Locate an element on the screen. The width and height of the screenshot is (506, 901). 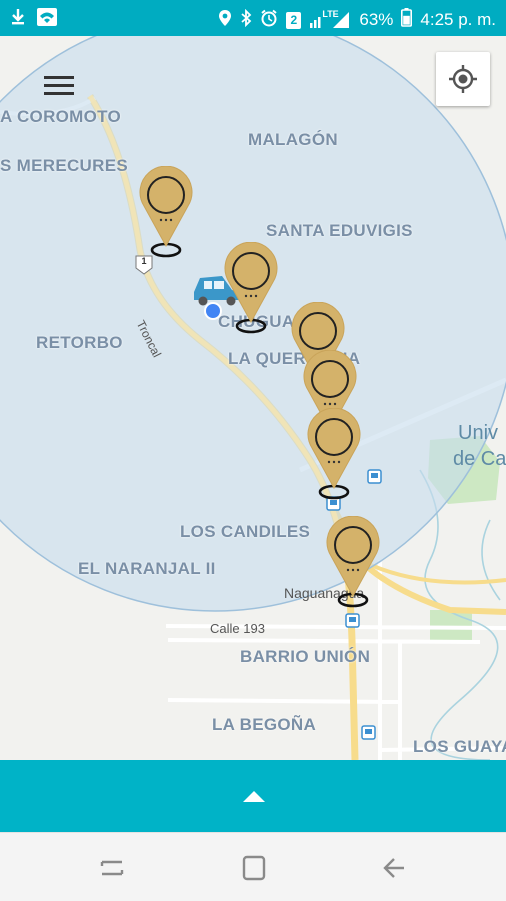
sim-icon: 2 is located at coordinates (294, 20).